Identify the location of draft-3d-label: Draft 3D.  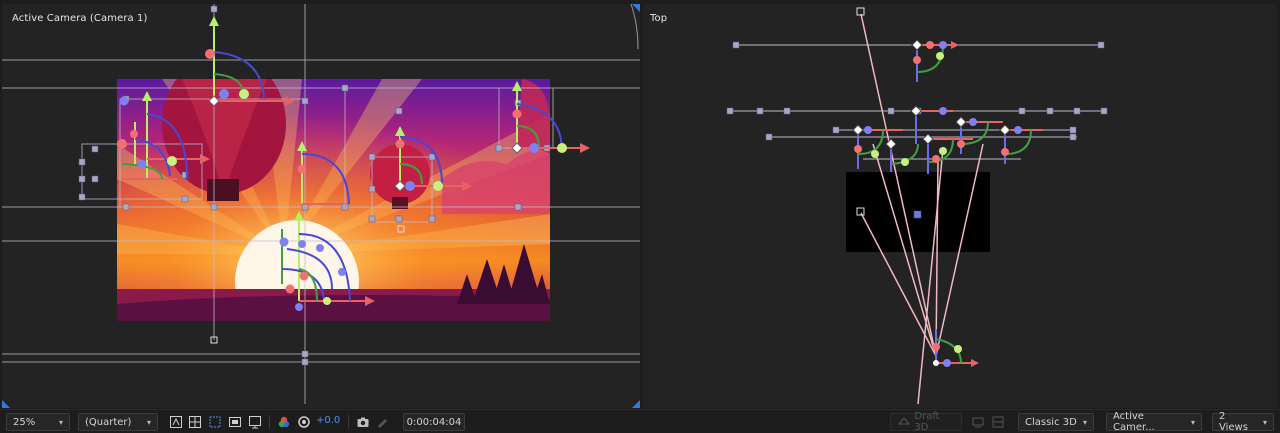
(927, 422).